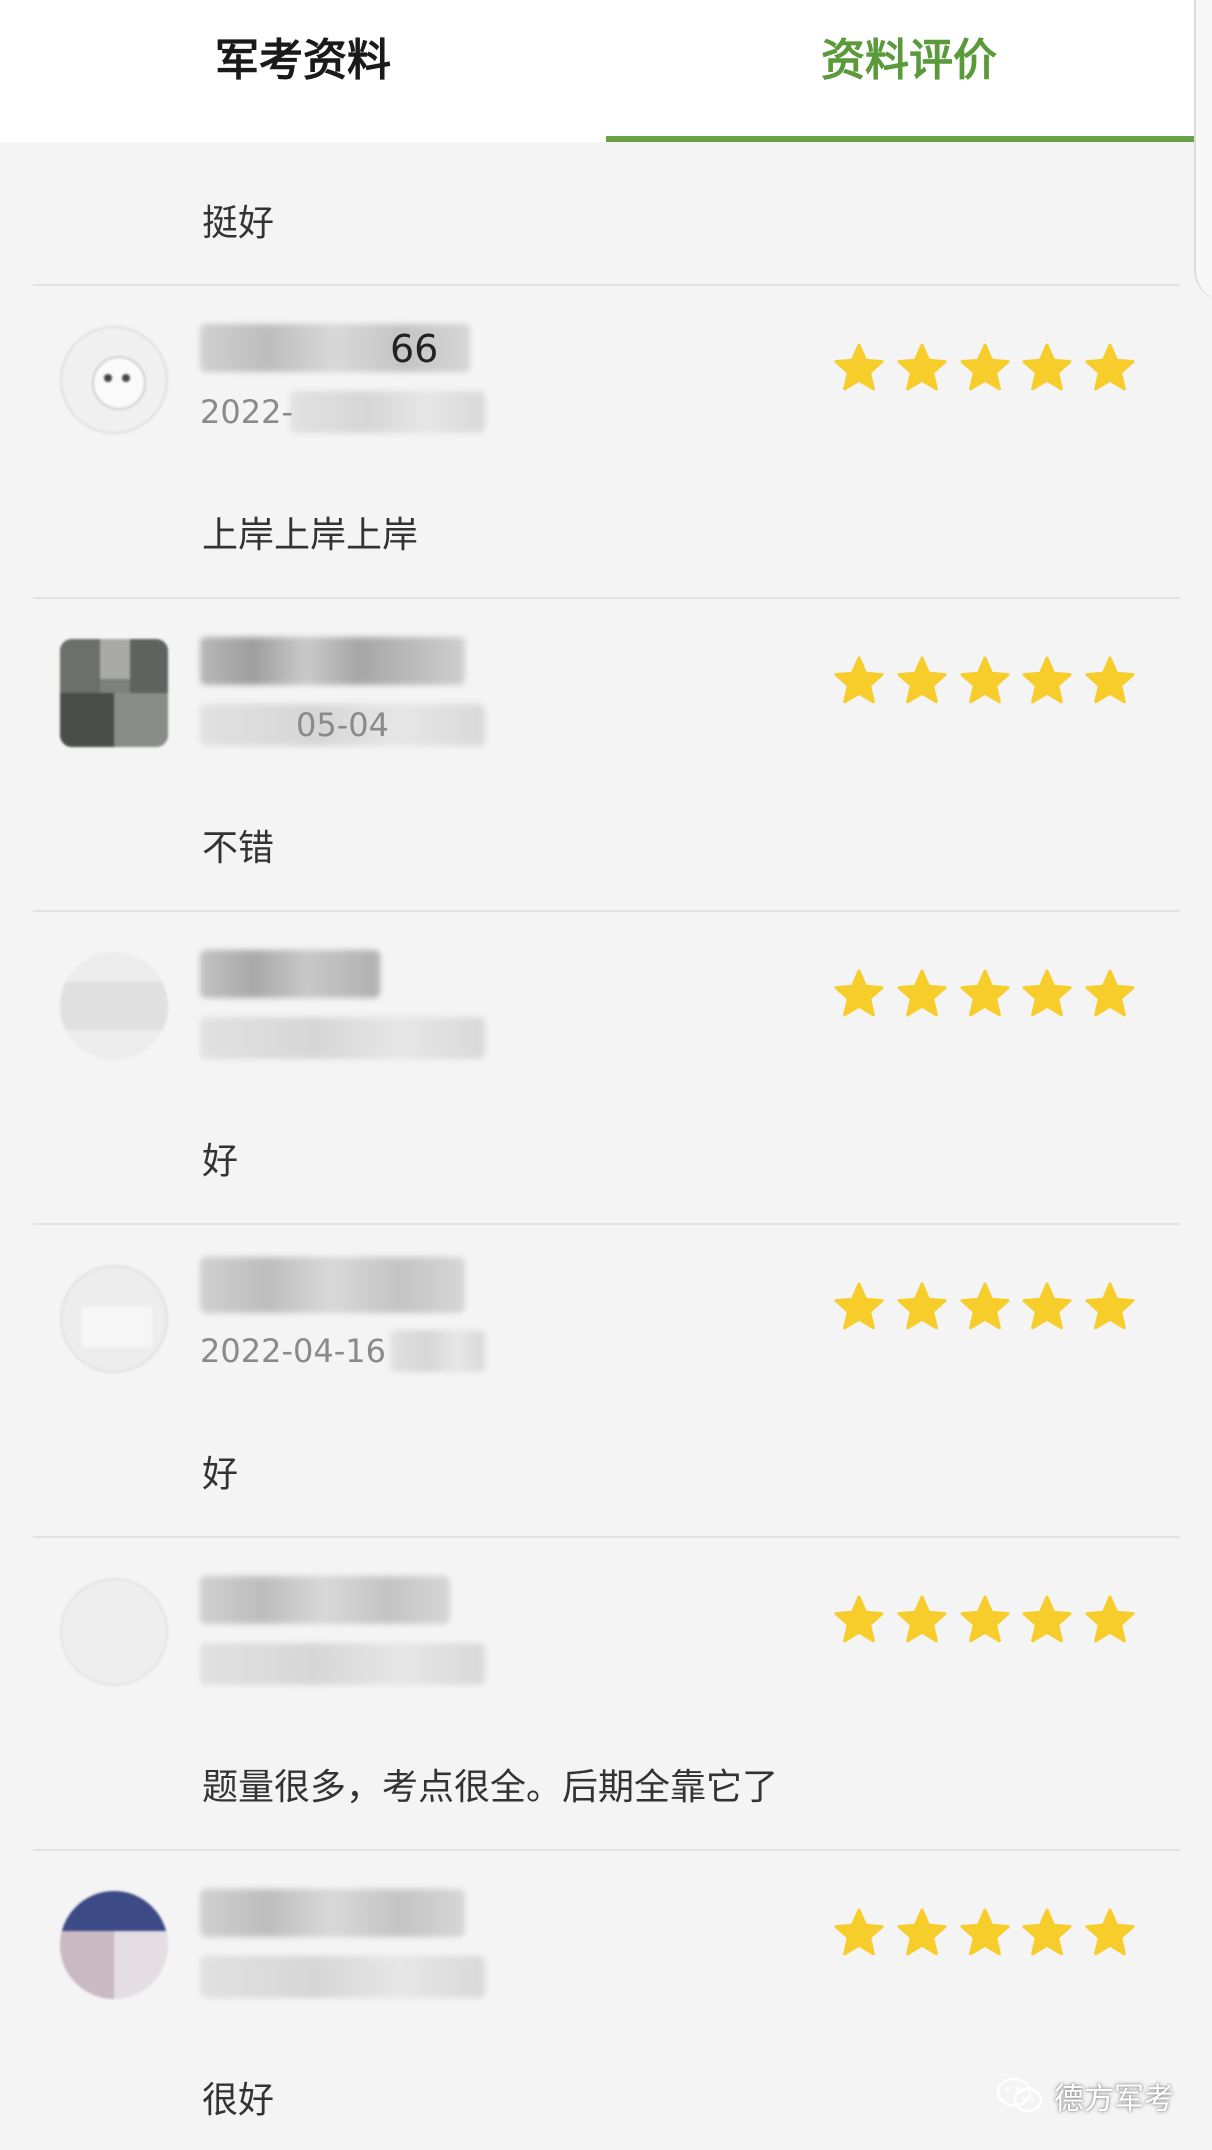 The width and height of the screenshot is (1212, 2150). I want to click on review-comment: 不错, so click(238, 848).